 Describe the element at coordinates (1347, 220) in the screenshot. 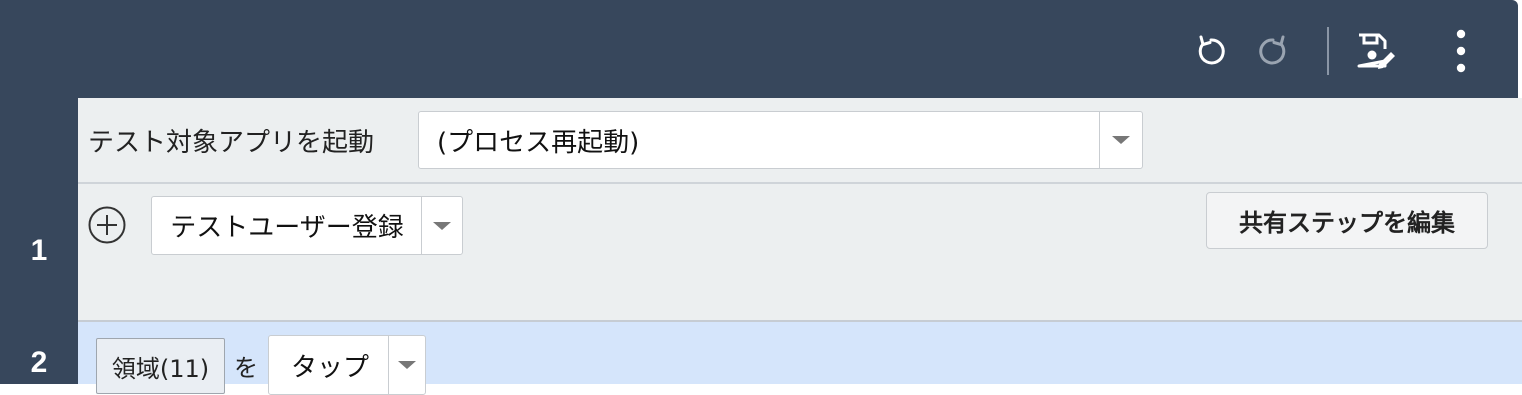

I see `edit-shared-step-button: 共有ステップを編集` at that location.